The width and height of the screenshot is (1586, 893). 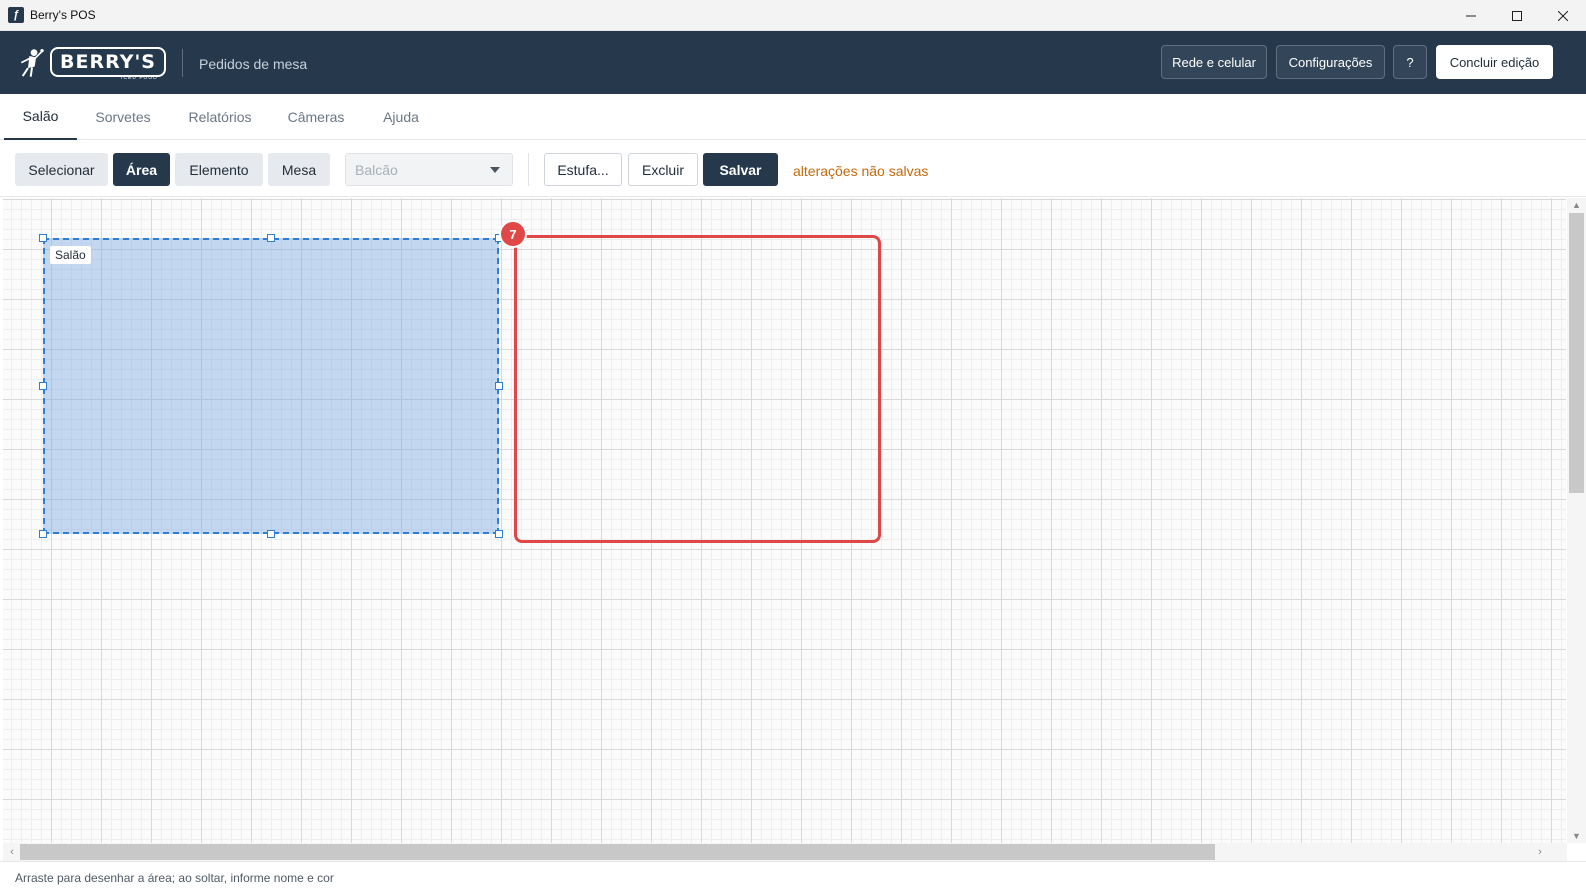 What do you see at coordinates (793, 15) in the screenshot?
I see `window-titlebar: ƒ Berry's POS` at bounding box center [793, 15].